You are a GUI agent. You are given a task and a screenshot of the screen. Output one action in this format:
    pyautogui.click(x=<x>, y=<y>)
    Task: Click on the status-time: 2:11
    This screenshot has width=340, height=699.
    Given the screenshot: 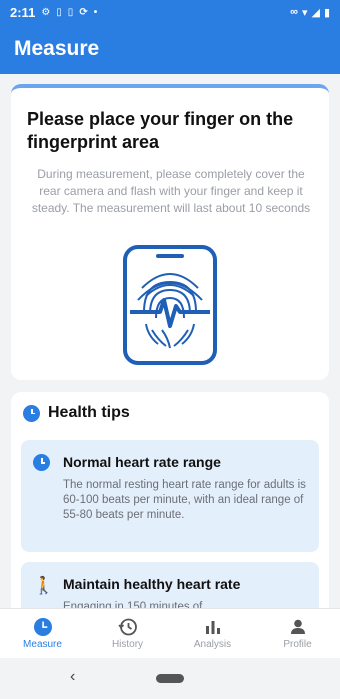 What is the action you would take?
    pyautogui.click(x=23, y=12)
    